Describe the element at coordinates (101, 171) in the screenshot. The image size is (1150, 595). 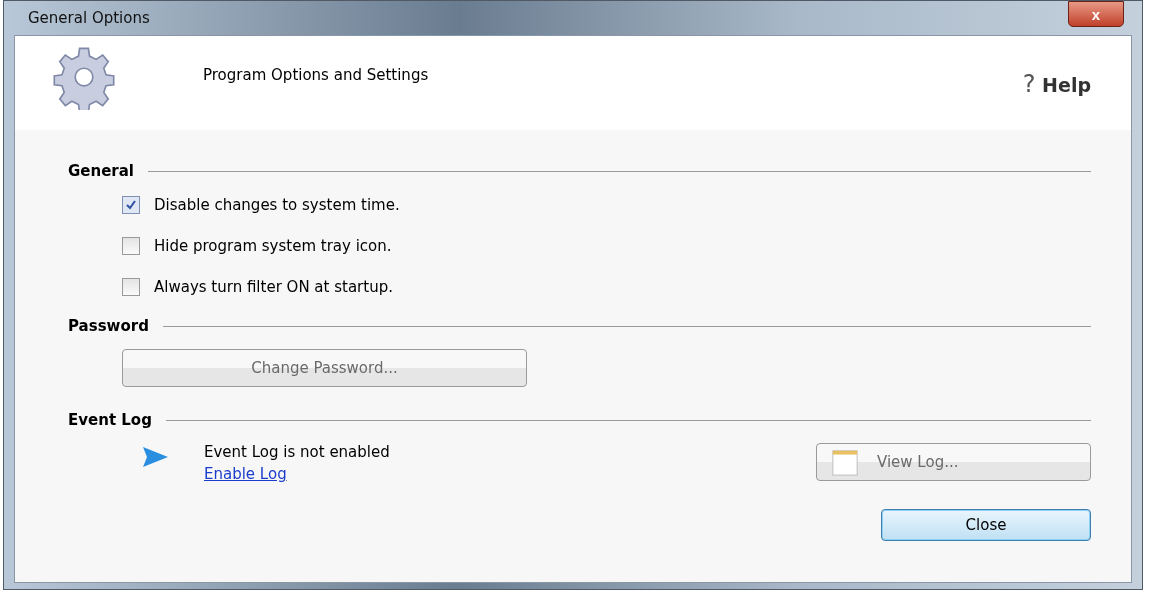
I see `section-heading: General` at that location.